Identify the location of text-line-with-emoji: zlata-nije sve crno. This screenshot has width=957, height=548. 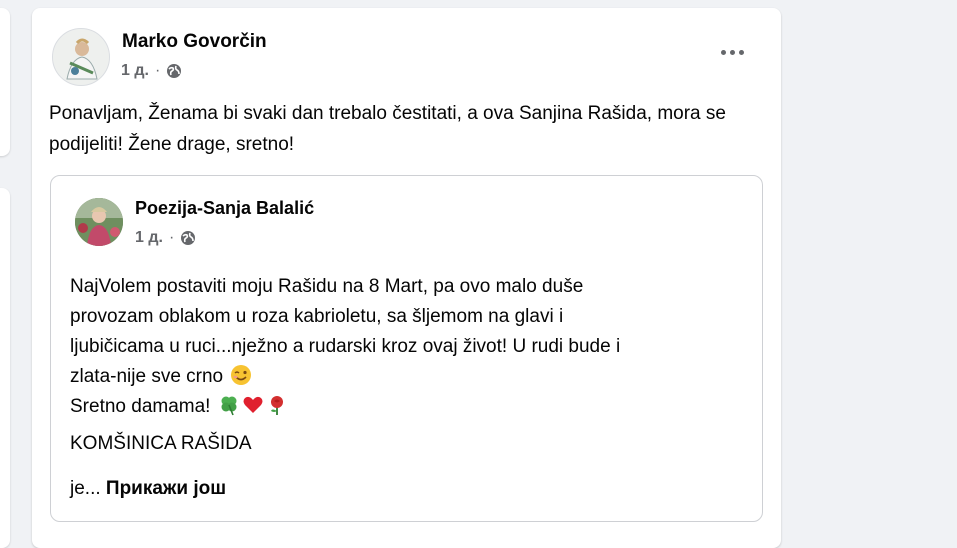
(410, 377).